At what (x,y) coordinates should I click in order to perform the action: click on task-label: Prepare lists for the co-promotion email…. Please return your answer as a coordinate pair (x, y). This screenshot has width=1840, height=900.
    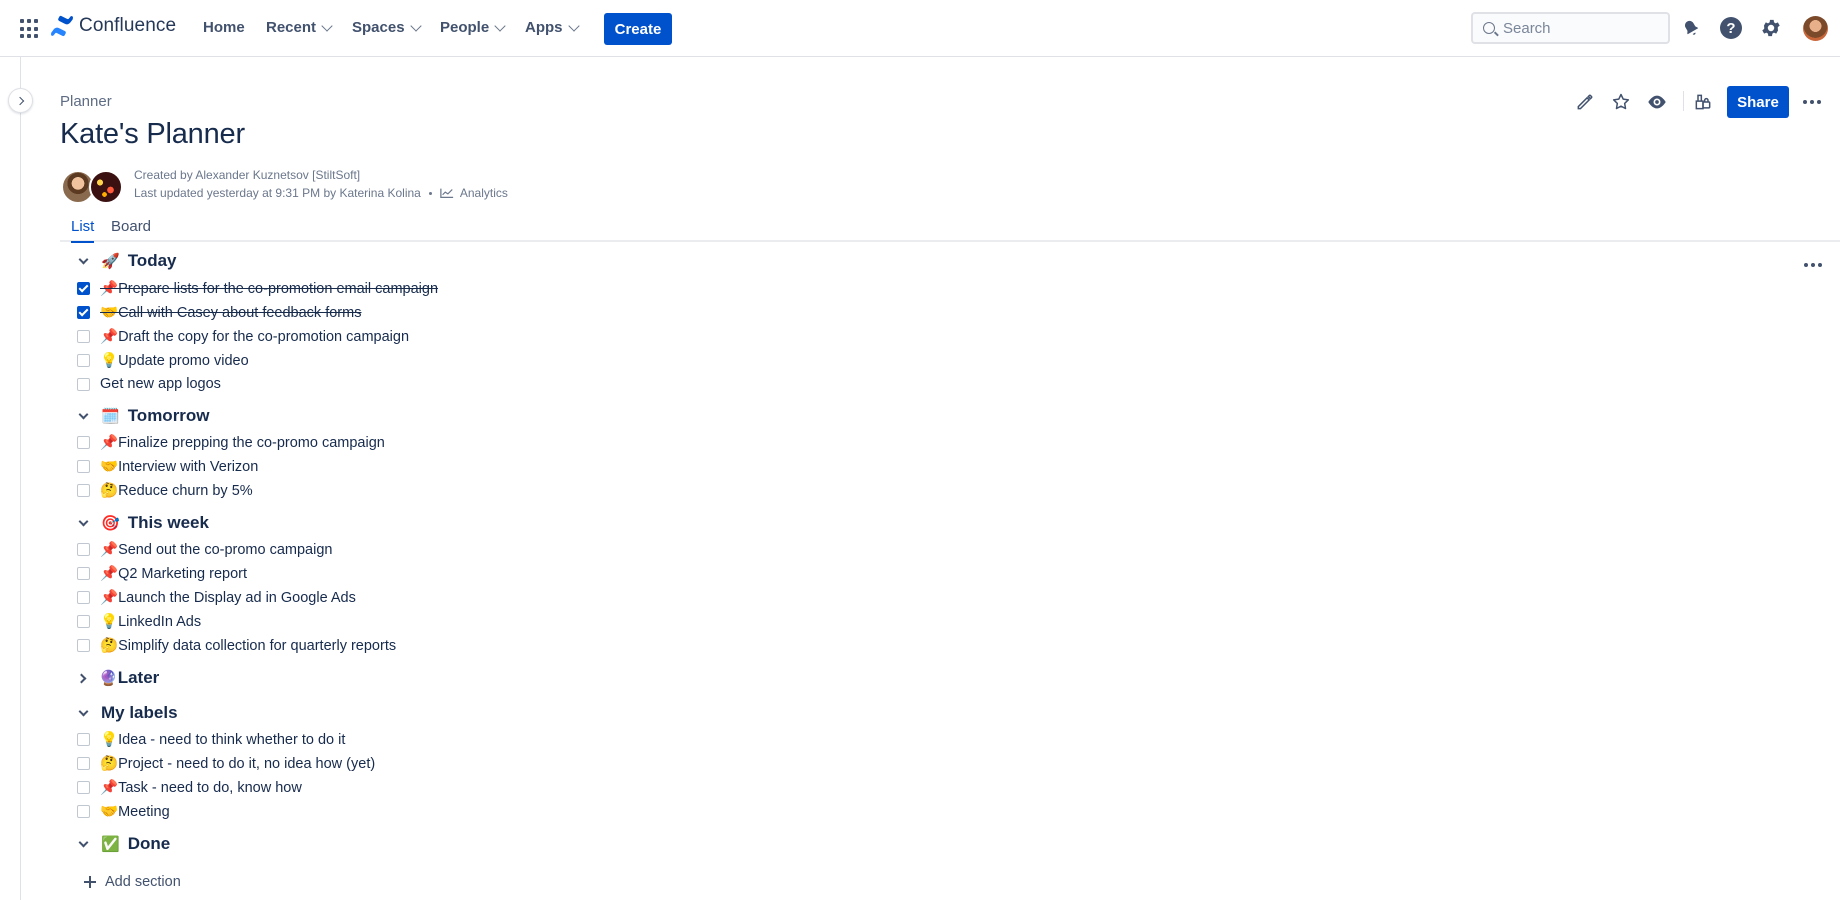
    Looking at the image, I should click on (278, 288).